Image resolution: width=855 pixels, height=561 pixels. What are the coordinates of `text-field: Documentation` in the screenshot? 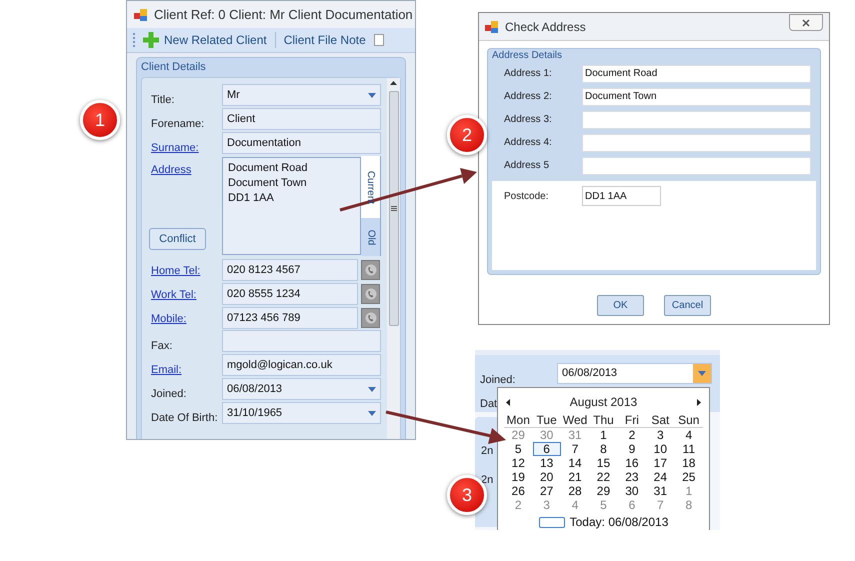 It's located at (301, 143).